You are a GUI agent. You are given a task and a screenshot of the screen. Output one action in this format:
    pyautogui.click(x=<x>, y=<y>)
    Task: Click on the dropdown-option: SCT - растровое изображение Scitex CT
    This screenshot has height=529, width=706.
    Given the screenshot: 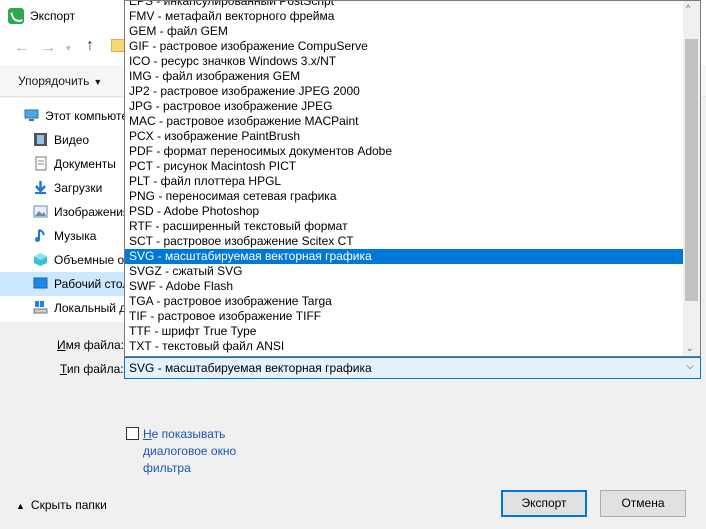 What is the action you would take?
    pyautogui.click(x=404, y=241)
    